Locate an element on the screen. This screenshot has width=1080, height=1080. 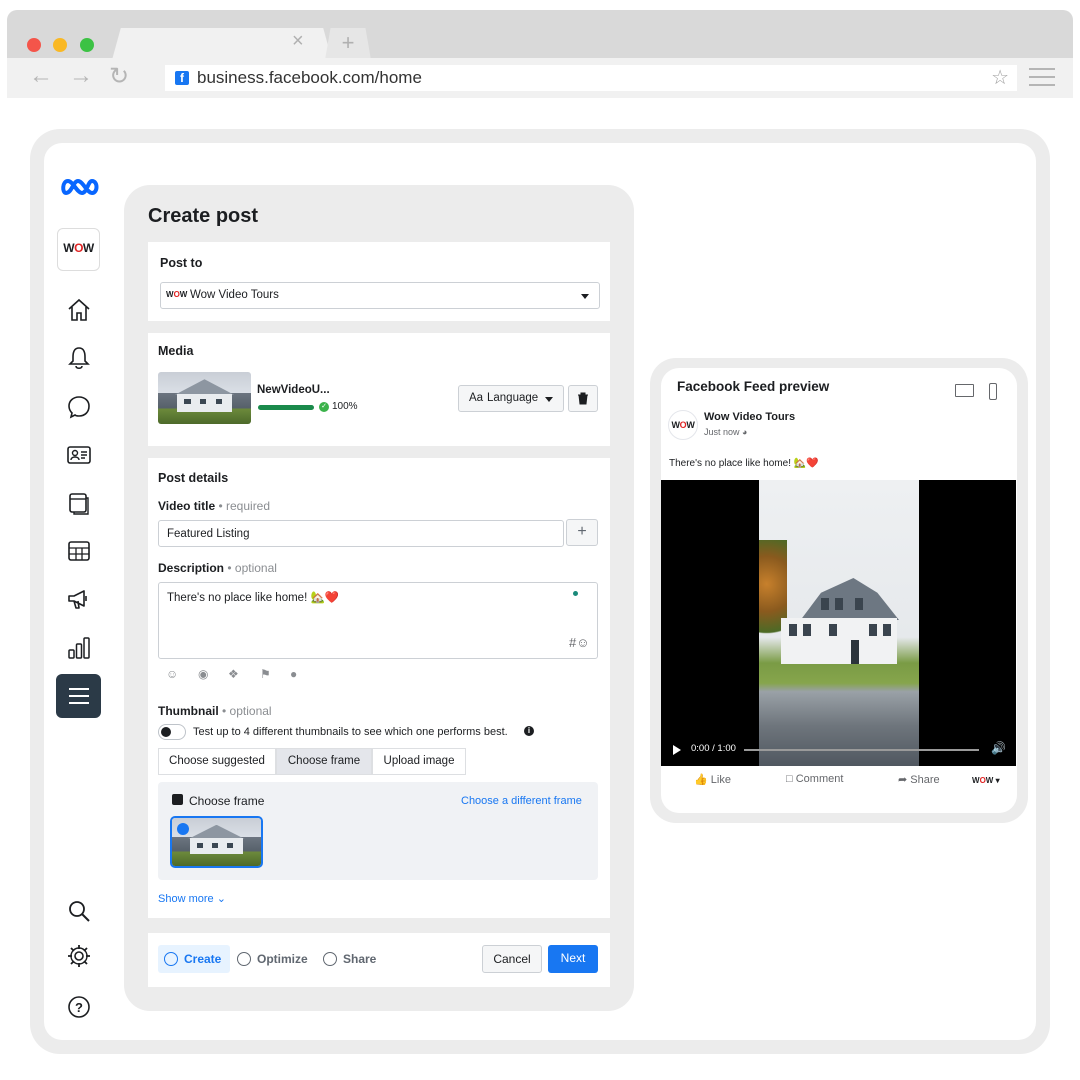
preview-page-avatar: WOW is located at coordinates (683, 425).